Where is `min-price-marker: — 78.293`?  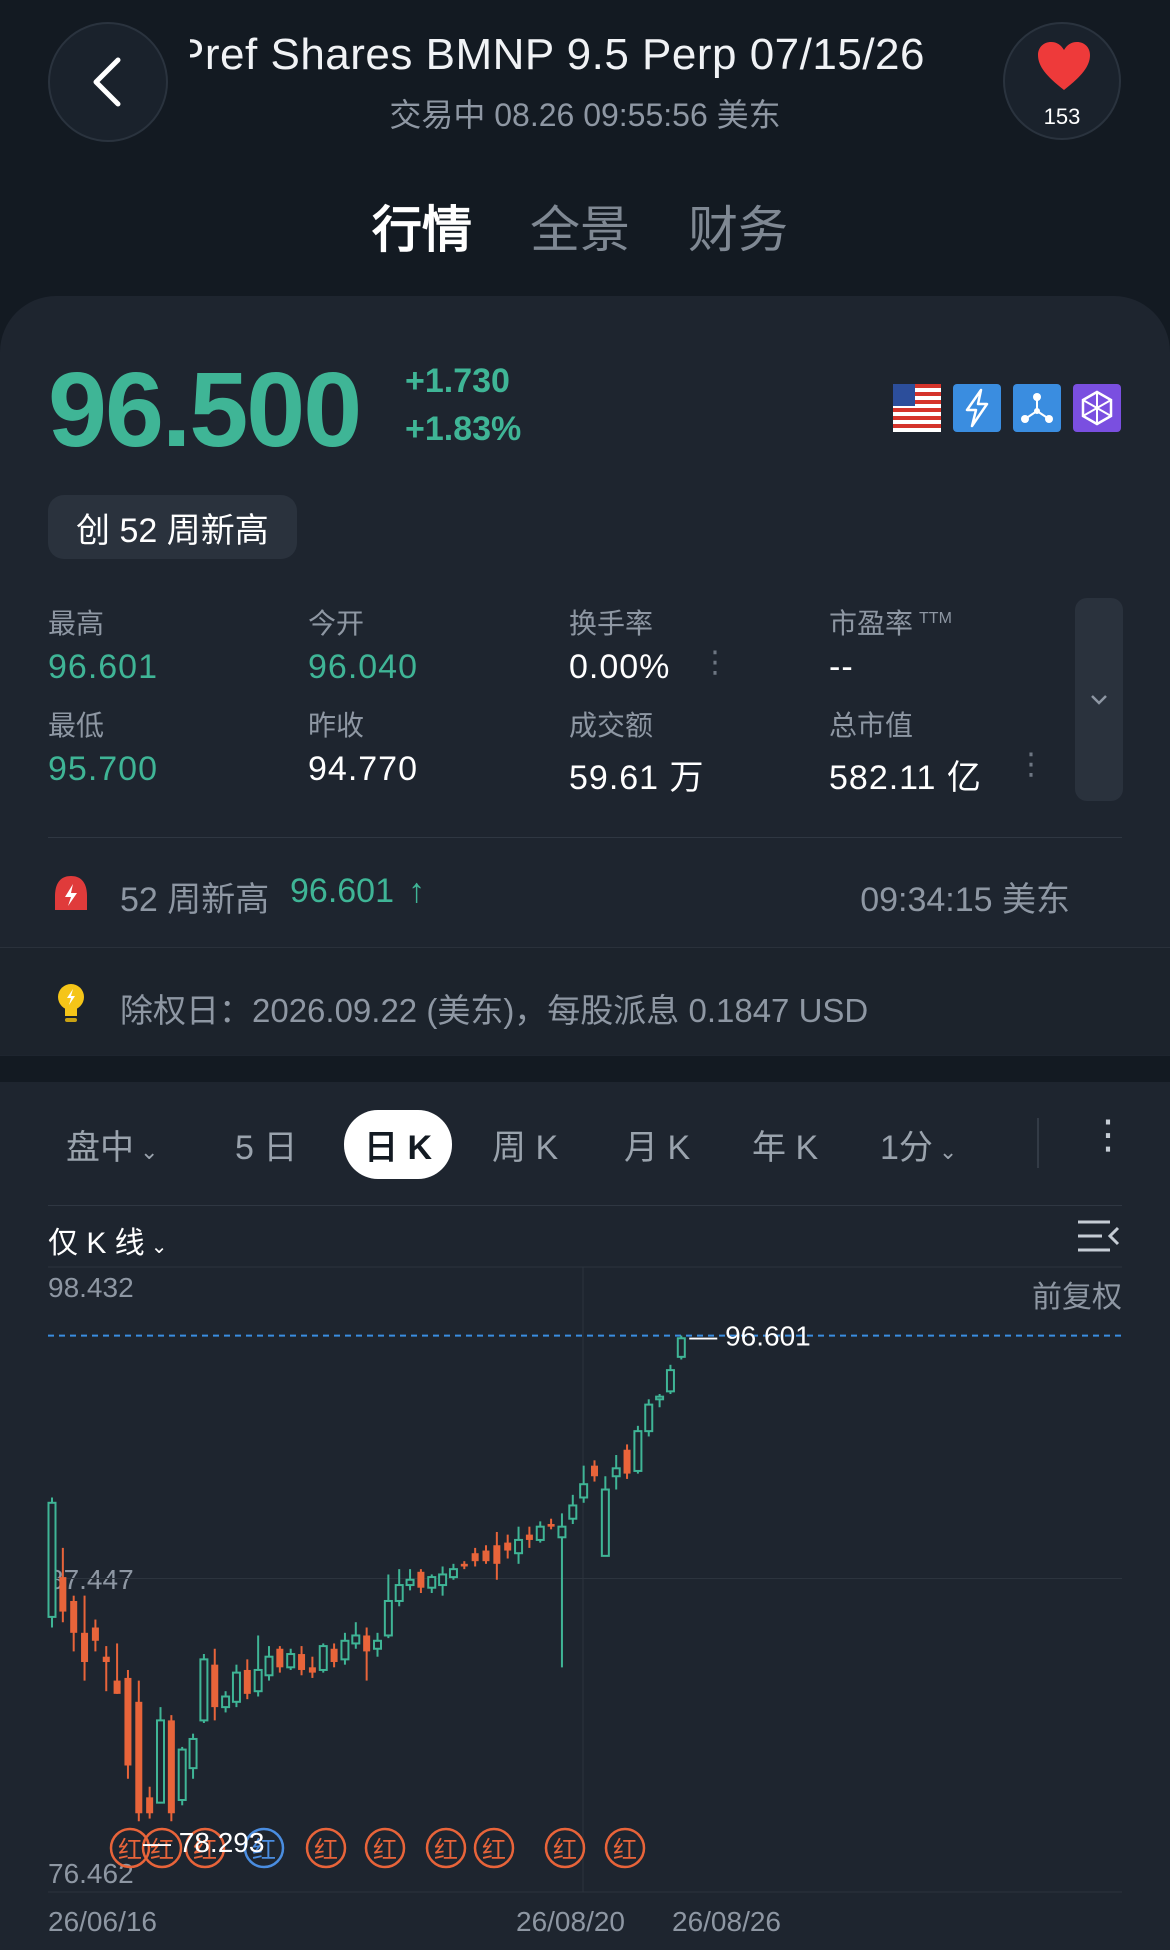 min-price-marker: — 78.293 is located at coordinates (203, 1842).